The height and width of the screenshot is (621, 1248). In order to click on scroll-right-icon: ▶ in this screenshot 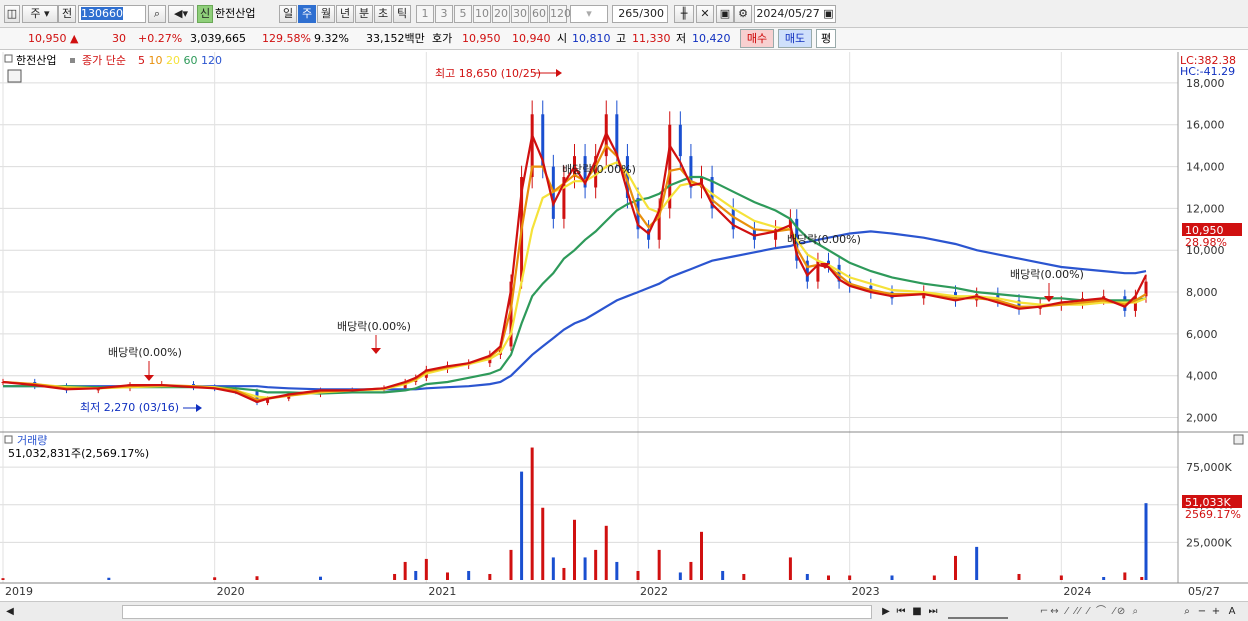, I will do `click(886, 612)`.